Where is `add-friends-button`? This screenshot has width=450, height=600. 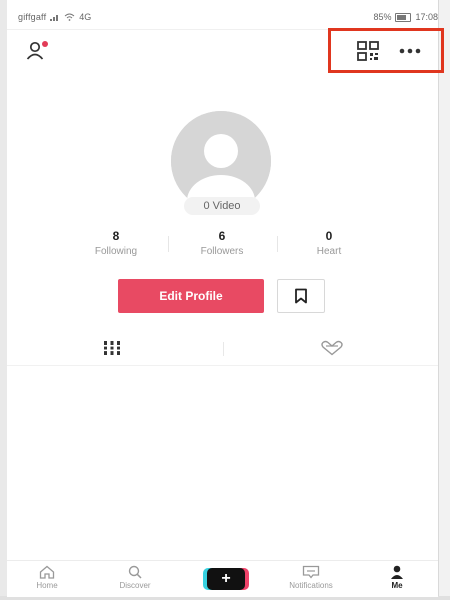
add-friends-button is located at coordinates (39, 51).